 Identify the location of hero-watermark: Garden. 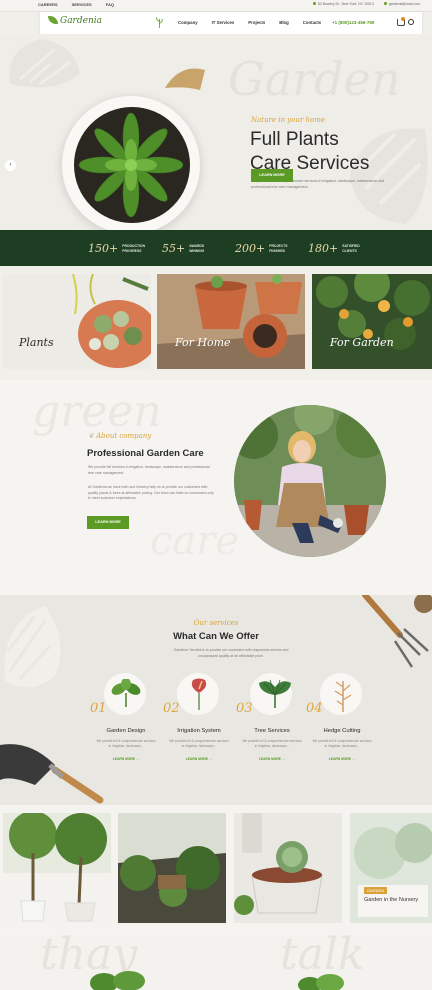
(314, 79).